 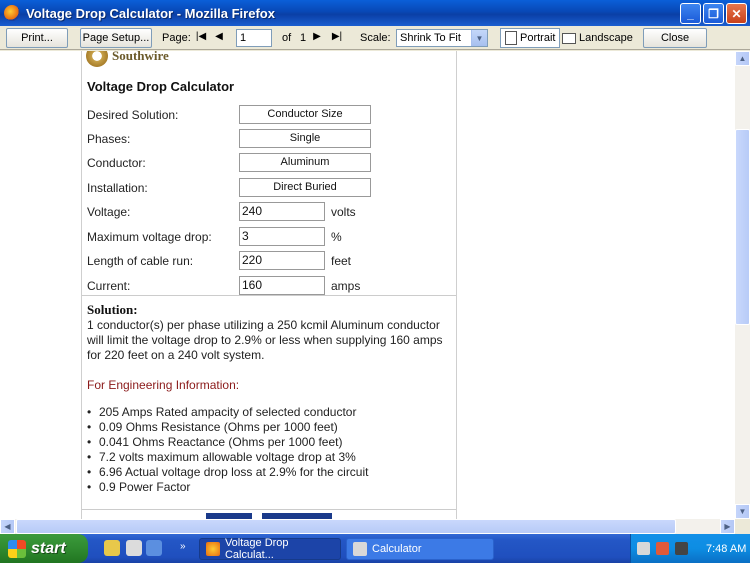 What do you see at coordinates (254, 38) in the screenshot?
I see `page-number-input: 1` at bounding box center [254, 38].